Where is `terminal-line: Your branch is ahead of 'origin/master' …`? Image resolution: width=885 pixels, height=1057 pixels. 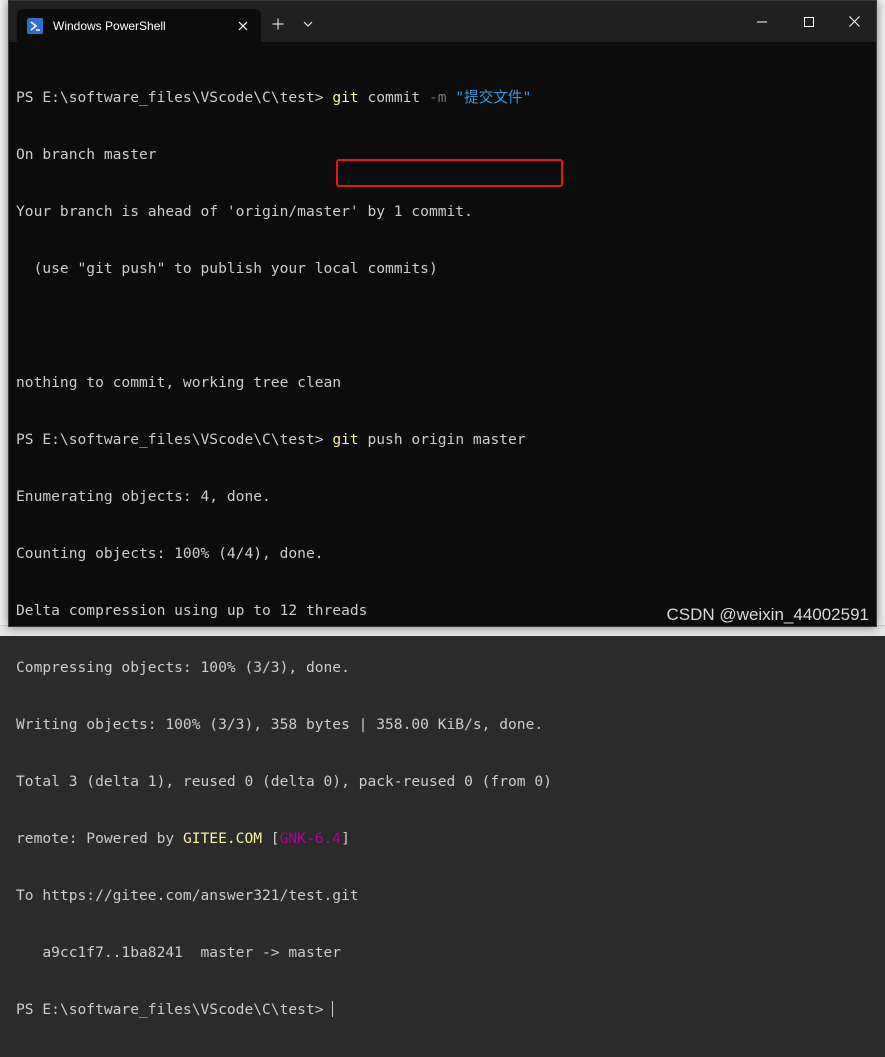 terminal-line: Your branch is ahead of 'origin/master' … is located at coordinates (441, 211).